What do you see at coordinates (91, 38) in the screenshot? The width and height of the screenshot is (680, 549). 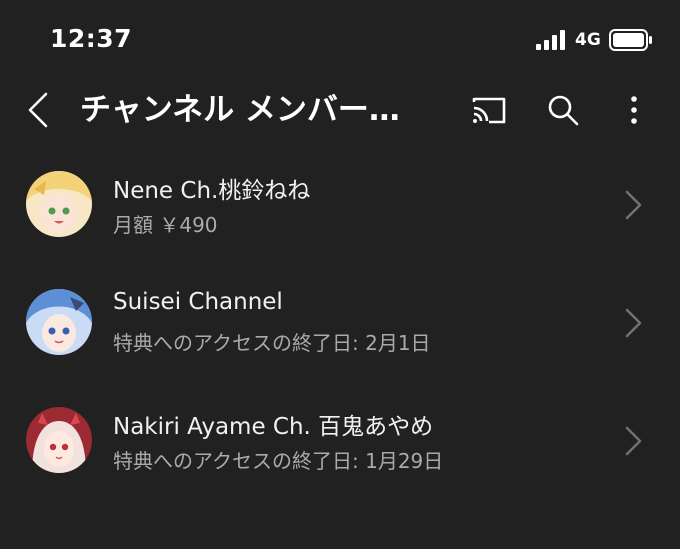 I see `status-time: 12:37` at bounding box center [91, 38].